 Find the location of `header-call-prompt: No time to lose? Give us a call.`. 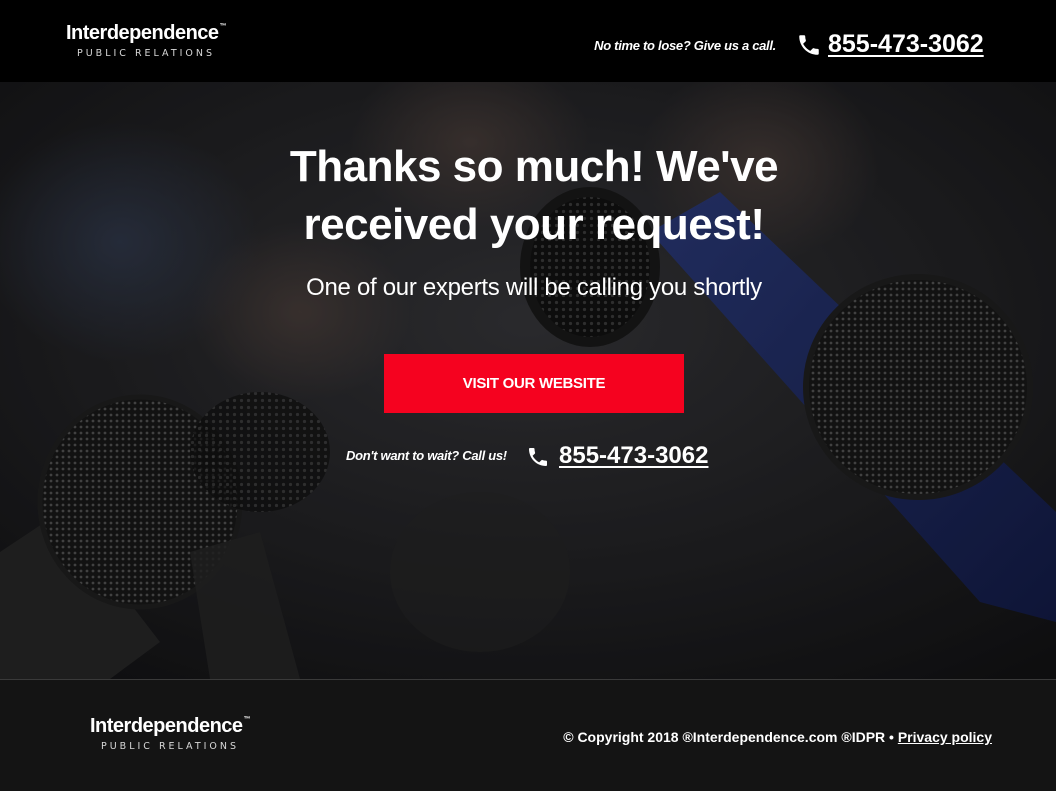

header-call-prompt: No time to lose? Give us a call. is located at coordinates (685, 45).